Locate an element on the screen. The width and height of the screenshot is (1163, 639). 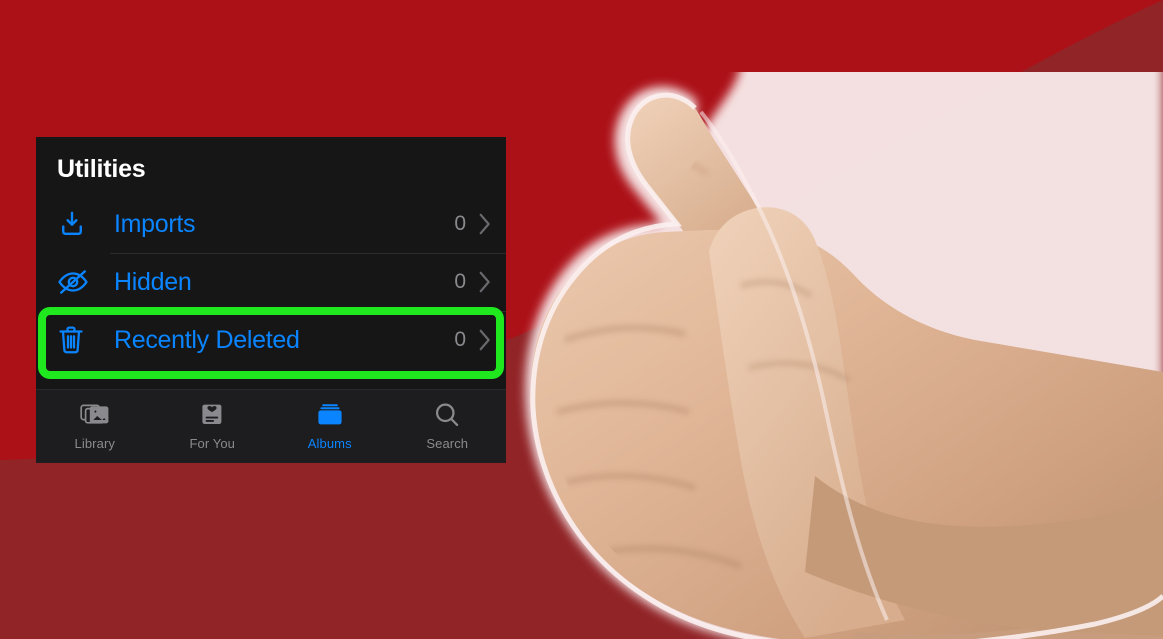
list-item-imports: Imports 0 is located at coordinates (271, 224).